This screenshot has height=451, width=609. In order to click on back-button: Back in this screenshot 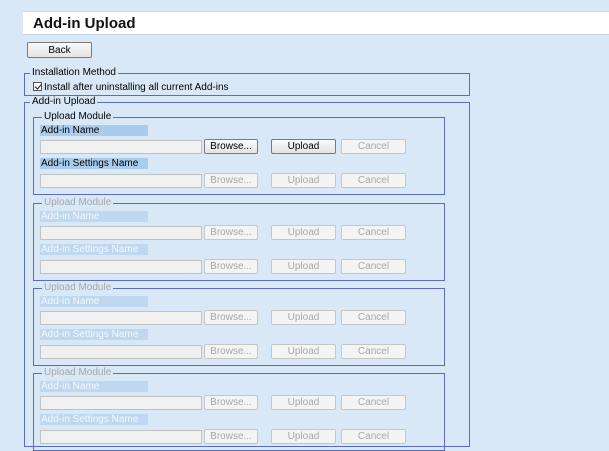, I will do `click(59, 50)`.